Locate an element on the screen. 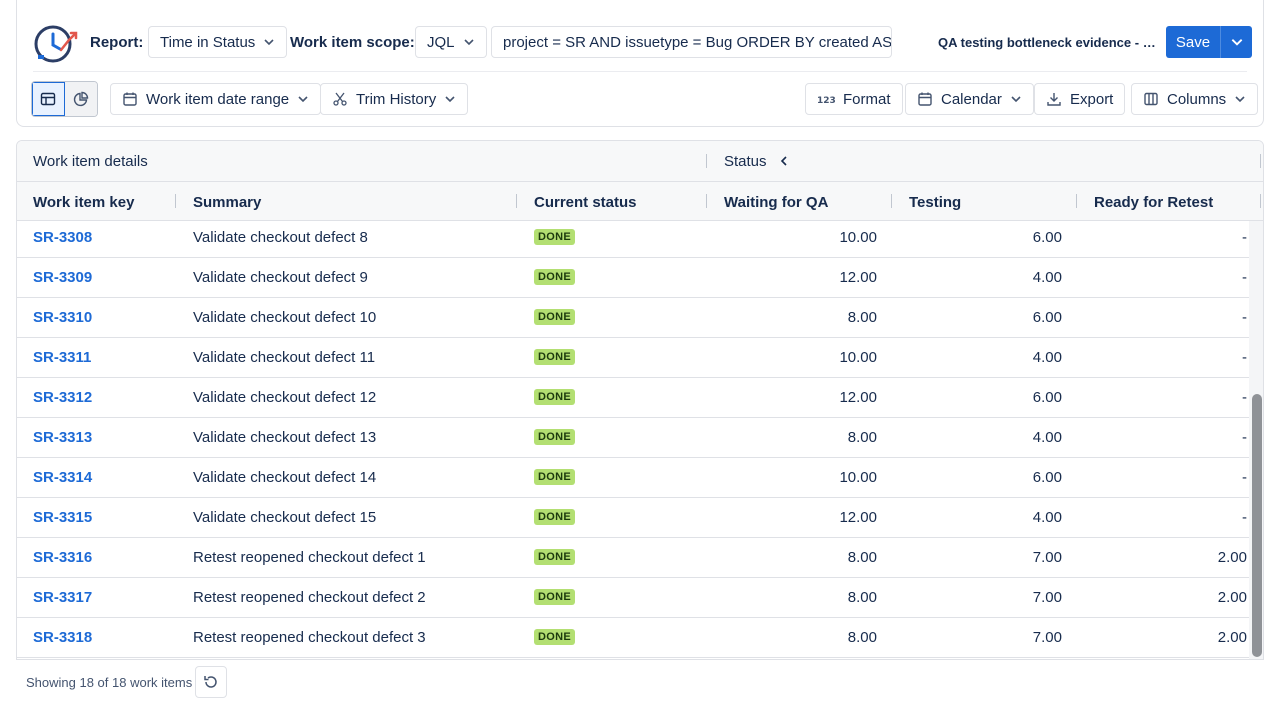 Image resolution: width=1280 pixels, height=720 pixels. work-item-summary: Validate checkout defect 9 is located at coordinates (280, 277).